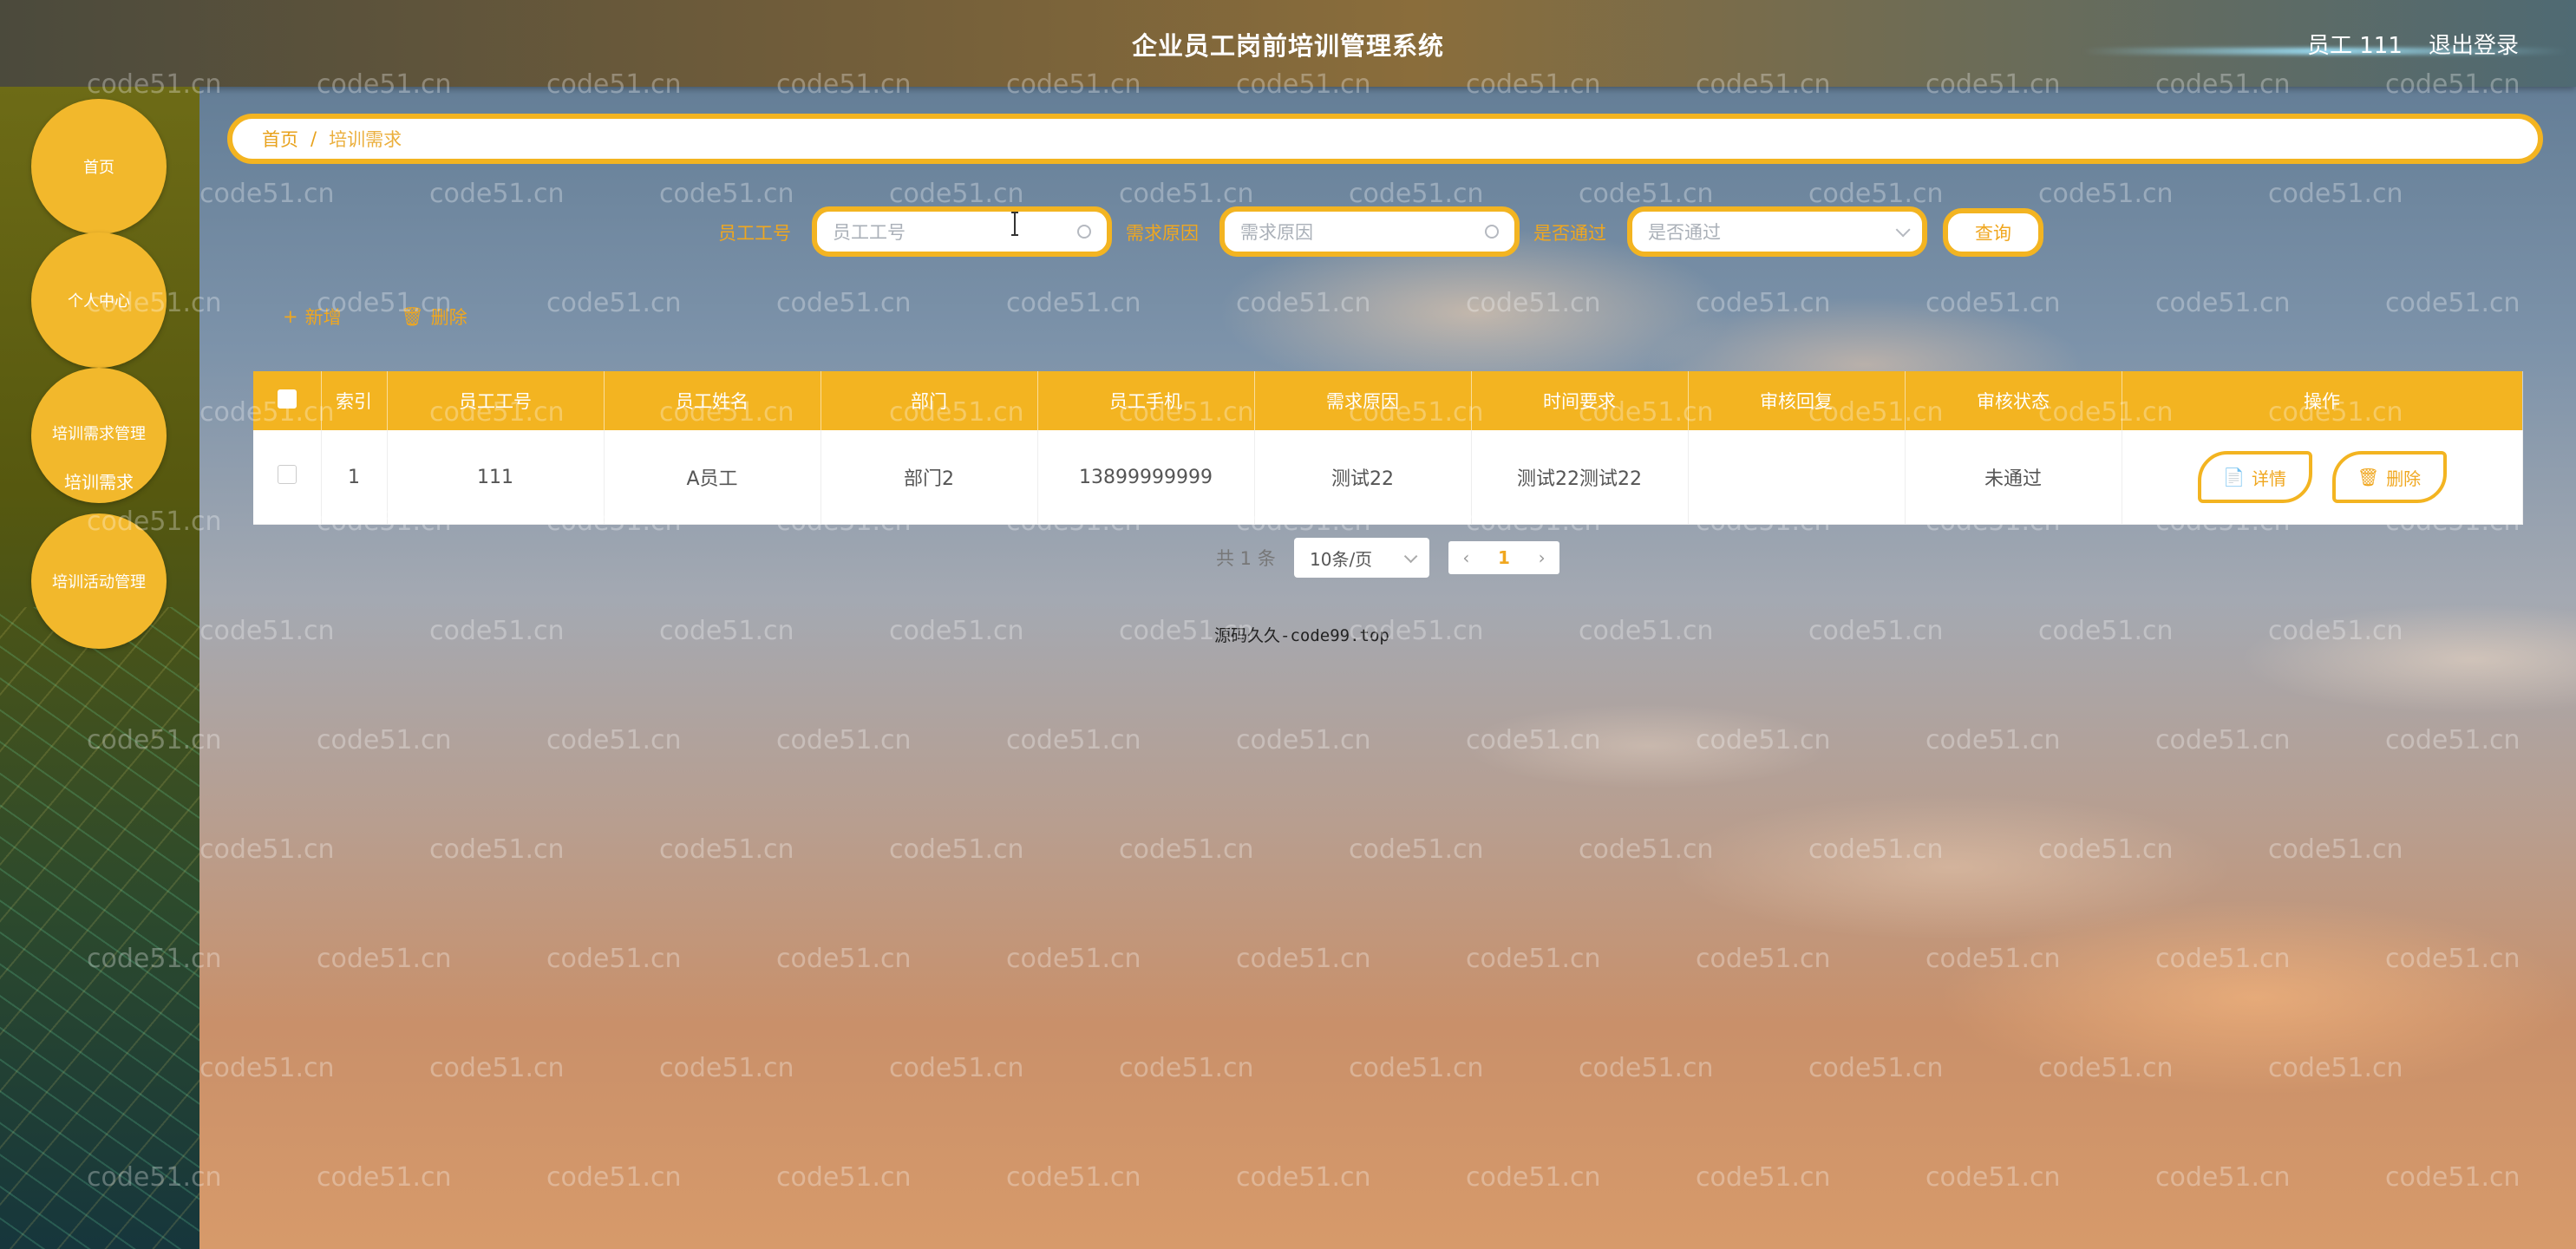 The height and width of the screenshot is (1249, 2576). I want to click on page-size-select: 10条/页, so click(1361, 558).